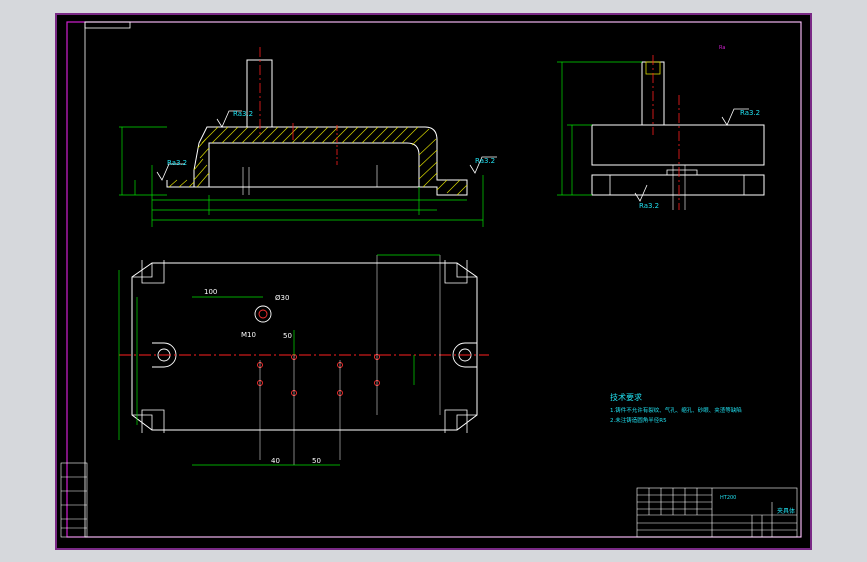 The height and width of the screenshot is (562, 867). I want to click on dim-hole-label: Ø30, so click(282, 298).